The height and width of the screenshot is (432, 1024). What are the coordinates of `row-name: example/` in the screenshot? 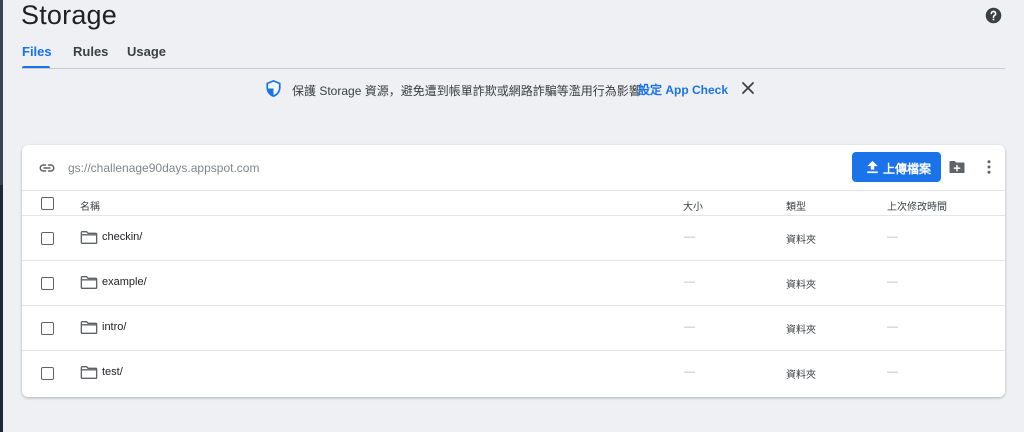 It's located at (124, 282).